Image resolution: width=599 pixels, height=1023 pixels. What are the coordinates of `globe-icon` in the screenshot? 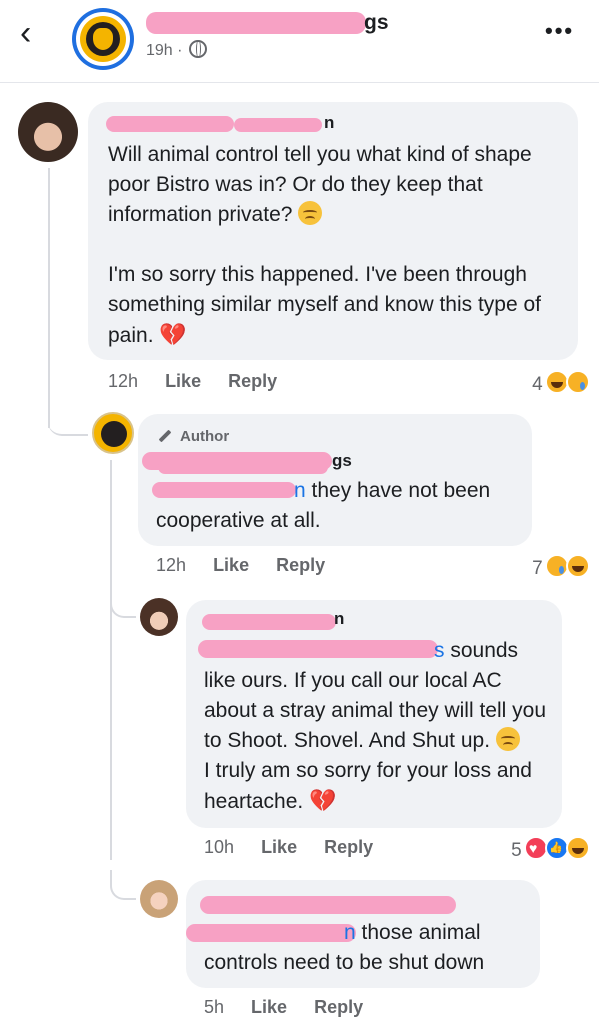 It's located at (197, 49).